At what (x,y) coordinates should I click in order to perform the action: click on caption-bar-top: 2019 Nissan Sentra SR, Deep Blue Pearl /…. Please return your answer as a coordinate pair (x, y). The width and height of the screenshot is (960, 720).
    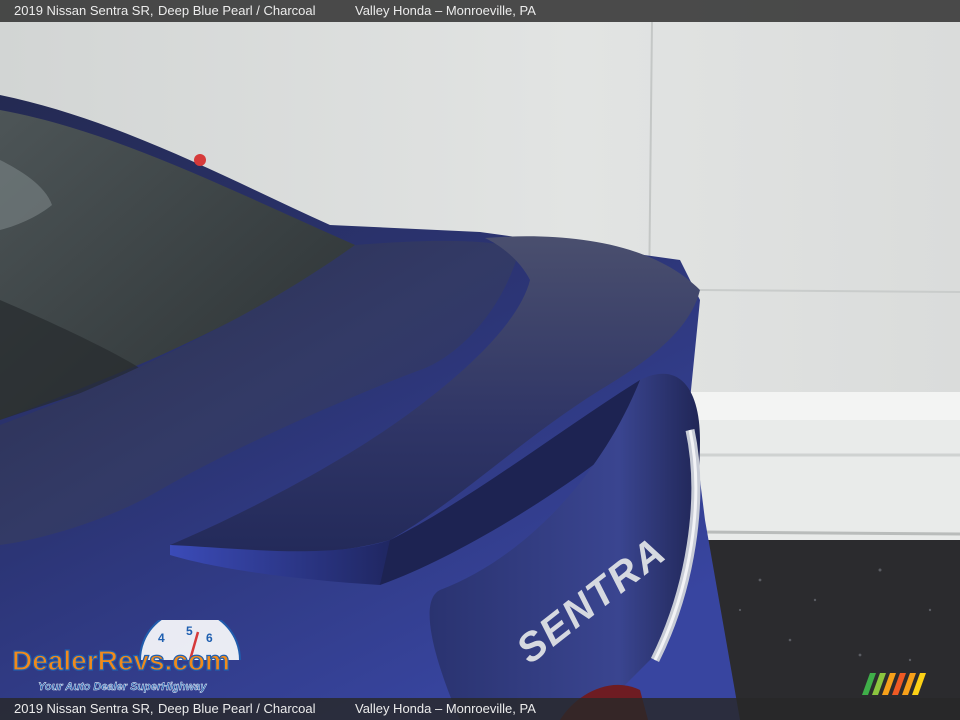
    Looking at the image, I should click on (480, 11).